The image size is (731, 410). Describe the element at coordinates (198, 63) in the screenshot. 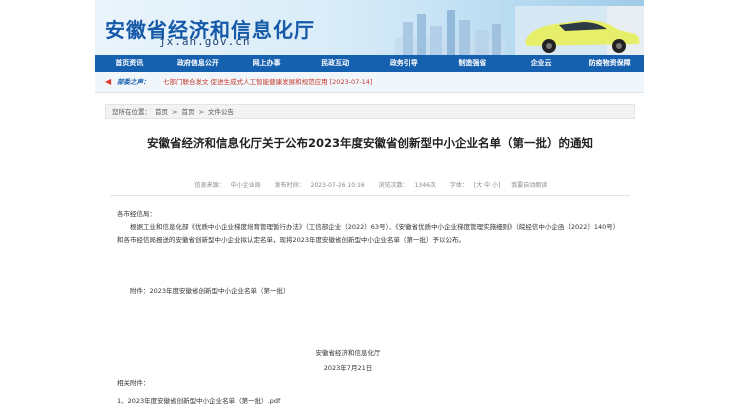

I see `nav-item-gov-info: 政府信息公开` at that location.